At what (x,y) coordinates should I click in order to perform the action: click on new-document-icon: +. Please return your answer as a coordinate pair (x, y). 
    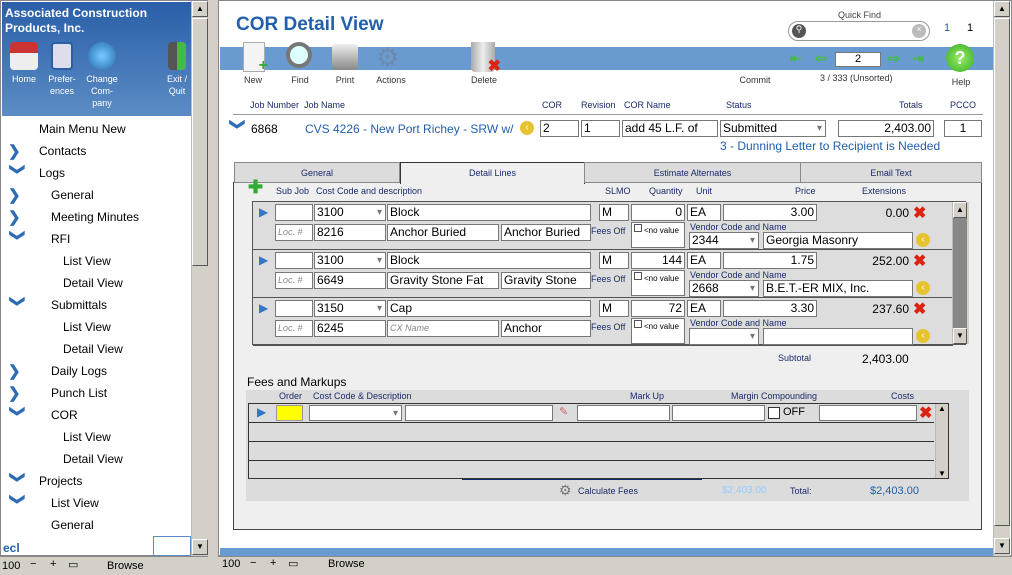
    Looking at the image, I should click on (255, 58).